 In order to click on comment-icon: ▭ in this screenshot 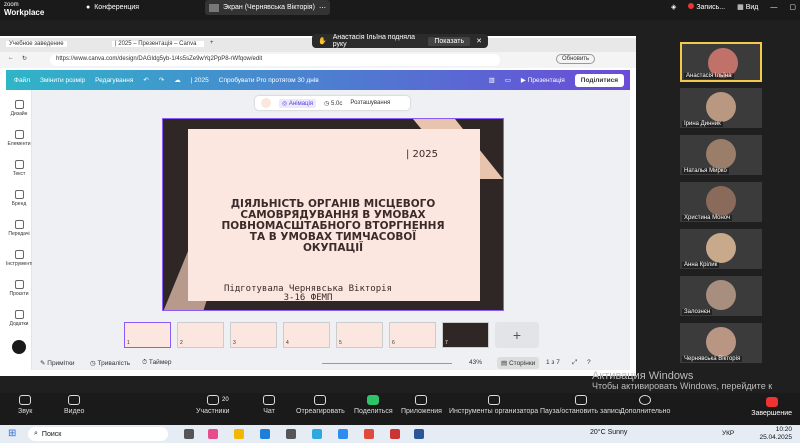, I will do `click(508, 80)`.